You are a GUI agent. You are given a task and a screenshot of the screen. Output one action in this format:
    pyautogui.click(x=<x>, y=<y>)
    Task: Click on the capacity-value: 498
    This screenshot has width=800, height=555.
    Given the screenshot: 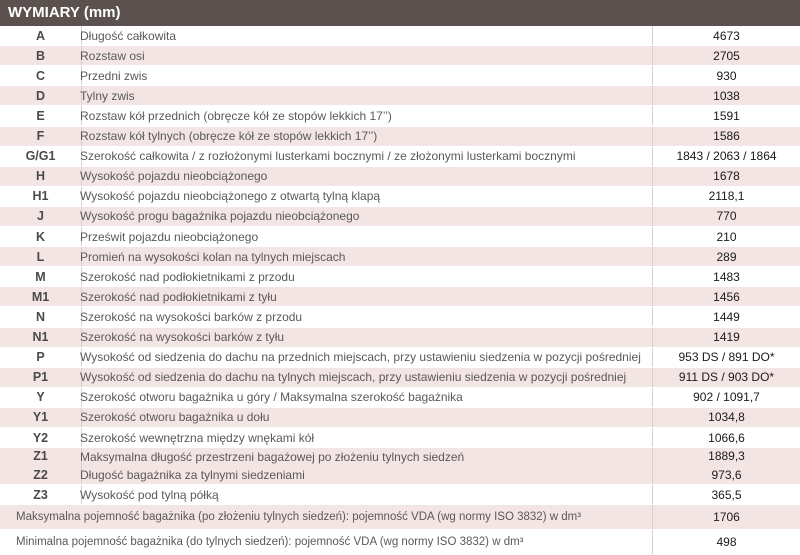 What is the action you would take?
    pyautogui.click(x=726, y=542)
    